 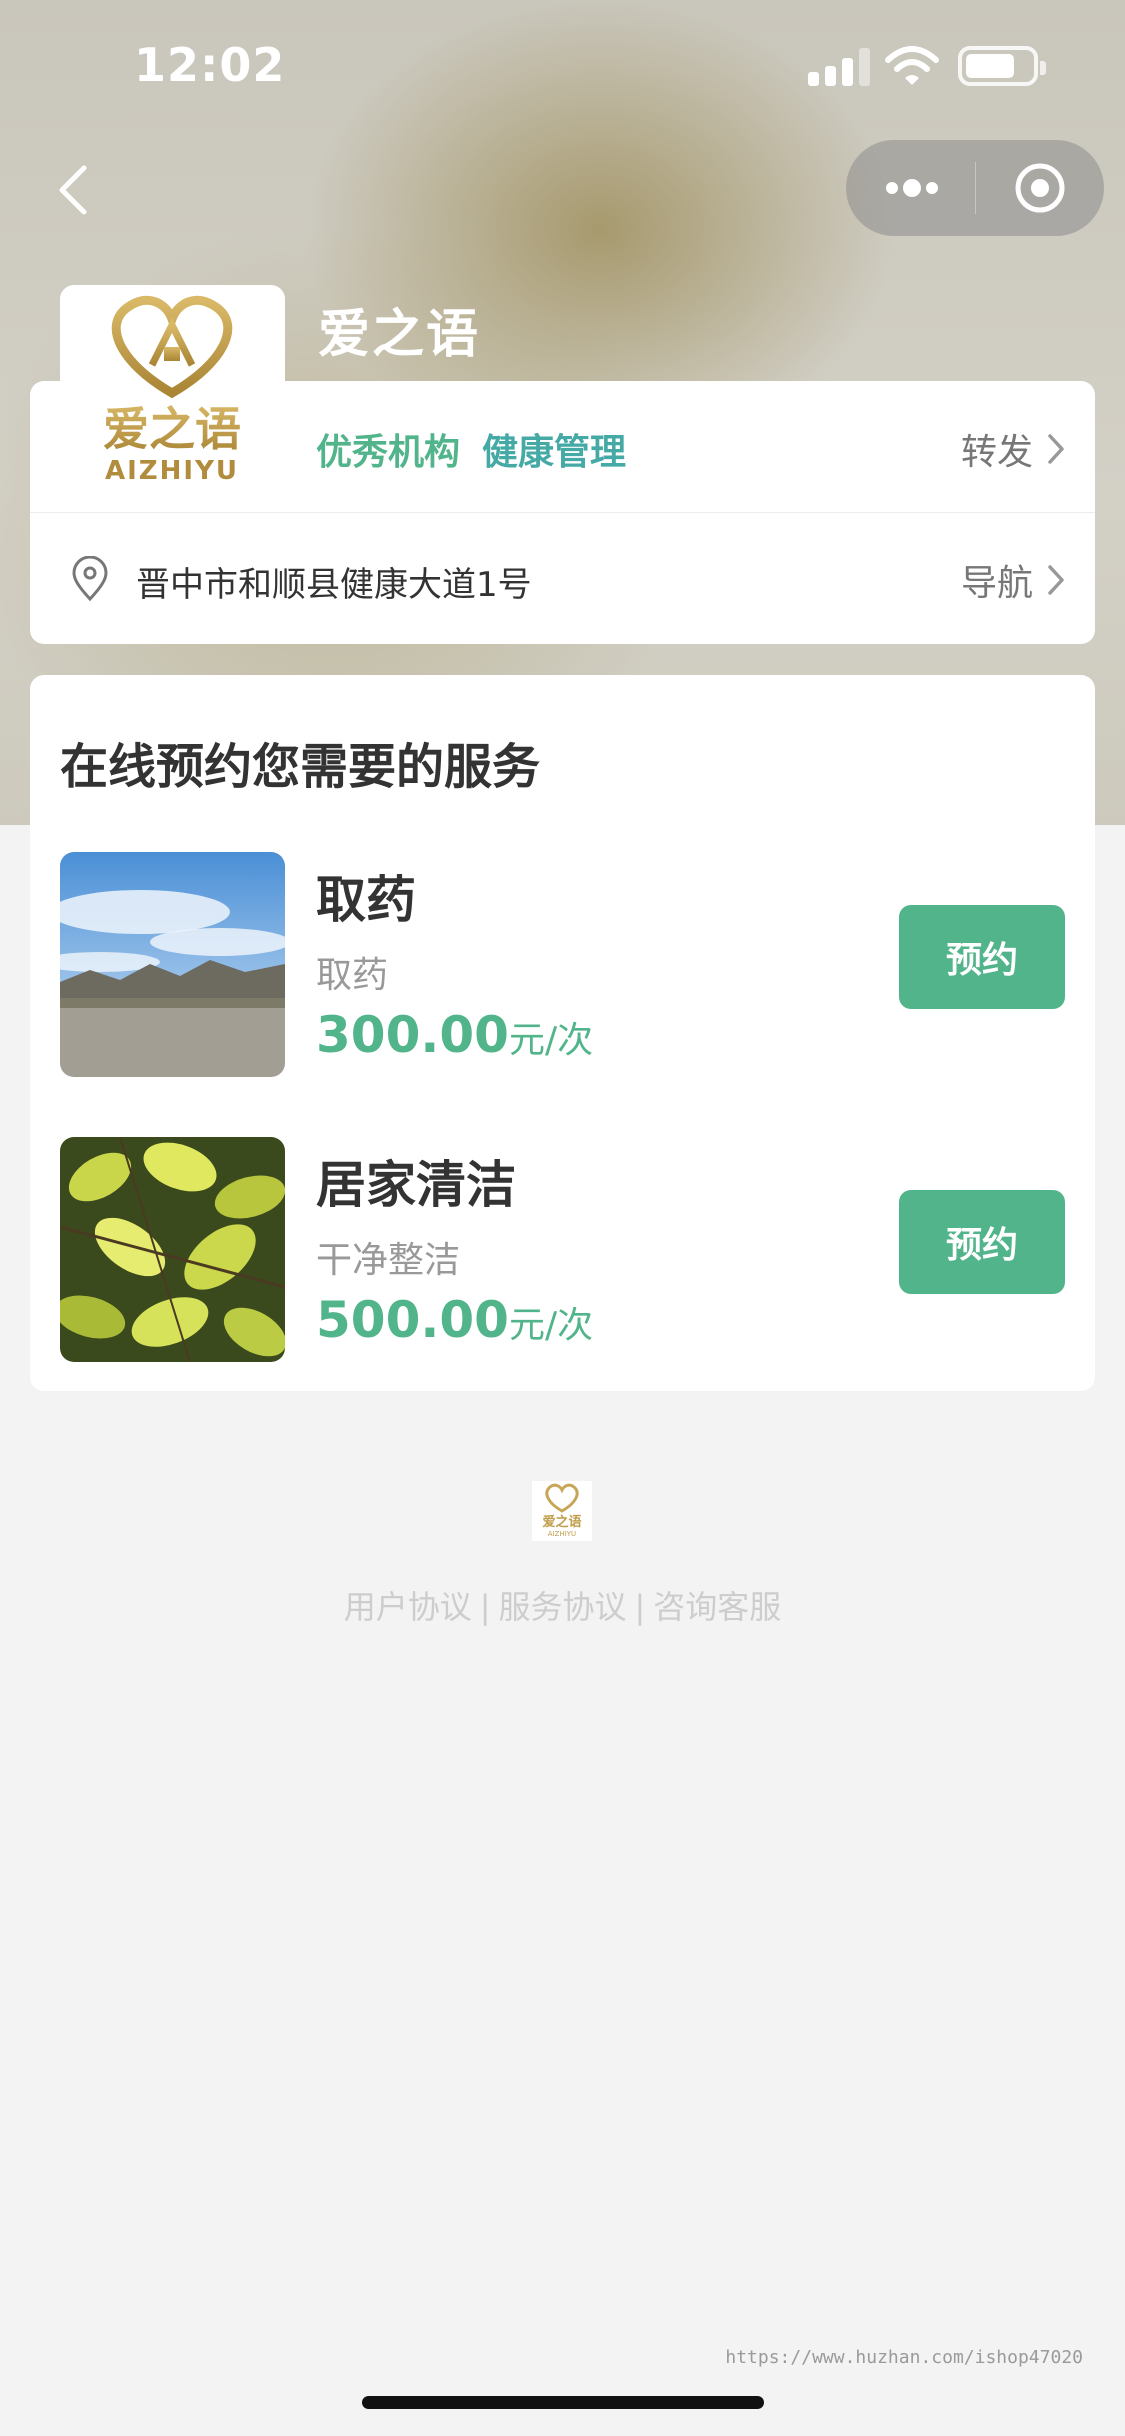 What do you see at coordinates (904, 2357) in the screenshot?
I see `watermark-text: https://www.huzhan.com/ishop47020` at bounding box center [904, 2357].